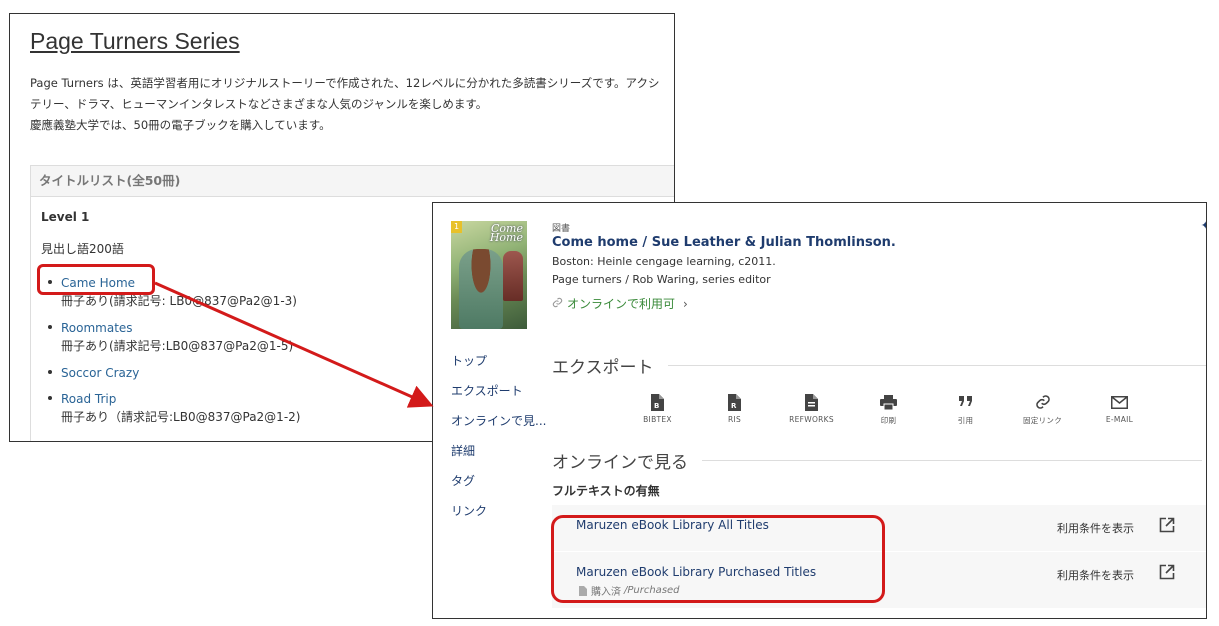 This screenshot has height=626, width=1219. Describe the element at coordinates (82, 249) in the screenshot. I see `word-count: 見出し語200語` at that location.